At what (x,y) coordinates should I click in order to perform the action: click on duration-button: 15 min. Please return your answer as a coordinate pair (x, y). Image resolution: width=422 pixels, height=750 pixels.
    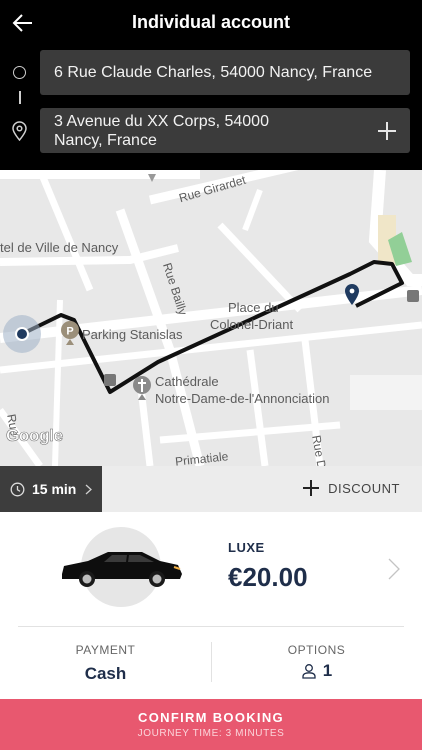
    Looking at the image, I should click on (51, 489).